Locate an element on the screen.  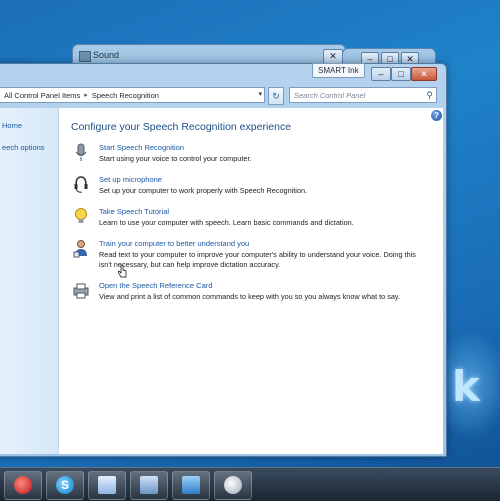
taskbar: S is located at coordinates (250, 484).